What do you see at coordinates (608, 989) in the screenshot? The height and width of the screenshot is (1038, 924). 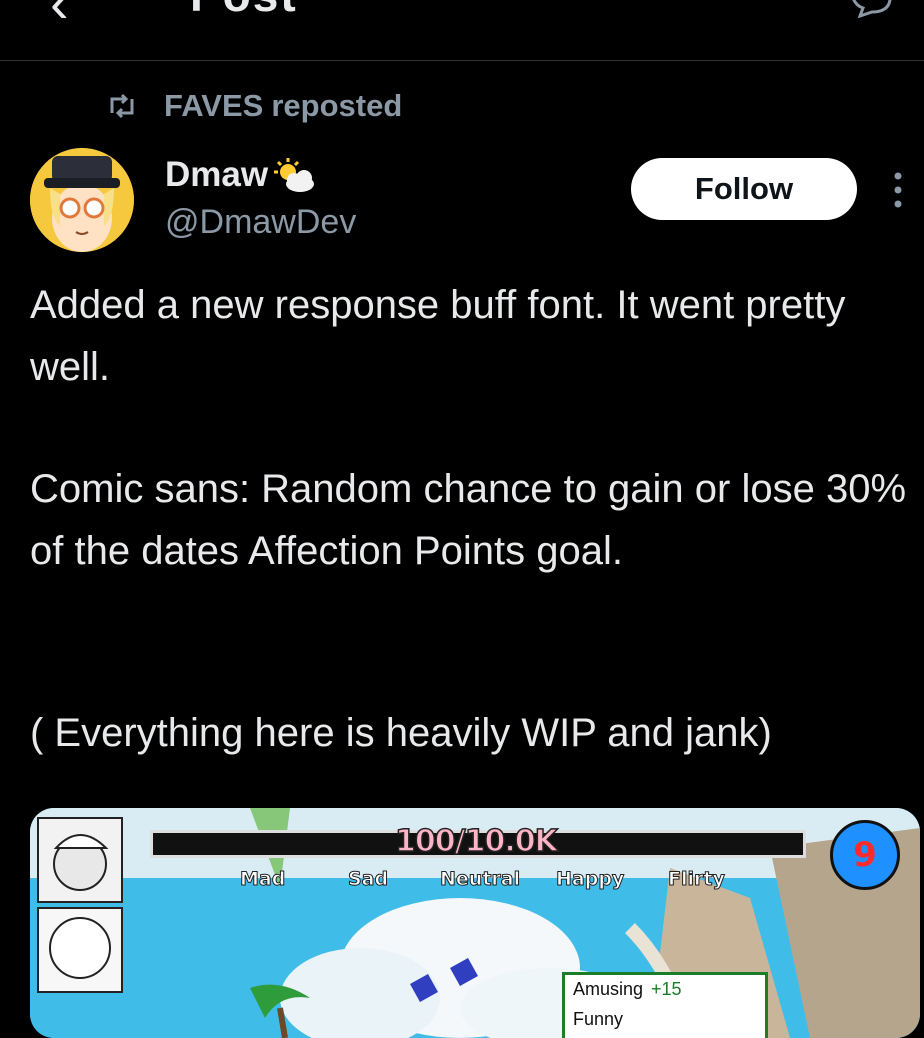 I see `response-label: Amusing` at bounding box center [608, 989].